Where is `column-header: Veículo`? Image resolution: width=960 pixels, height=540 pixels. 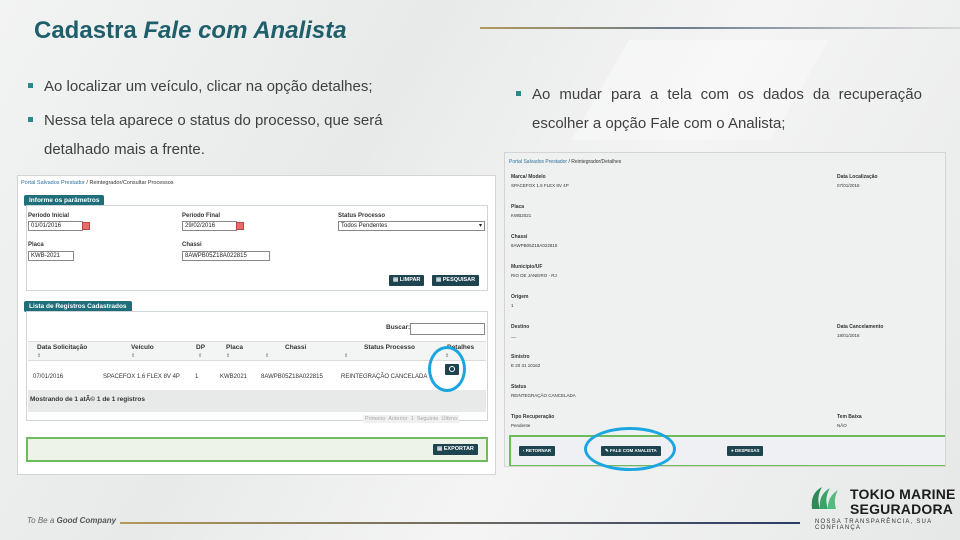
column-header: Veículo is located at coordinates (142, 347).